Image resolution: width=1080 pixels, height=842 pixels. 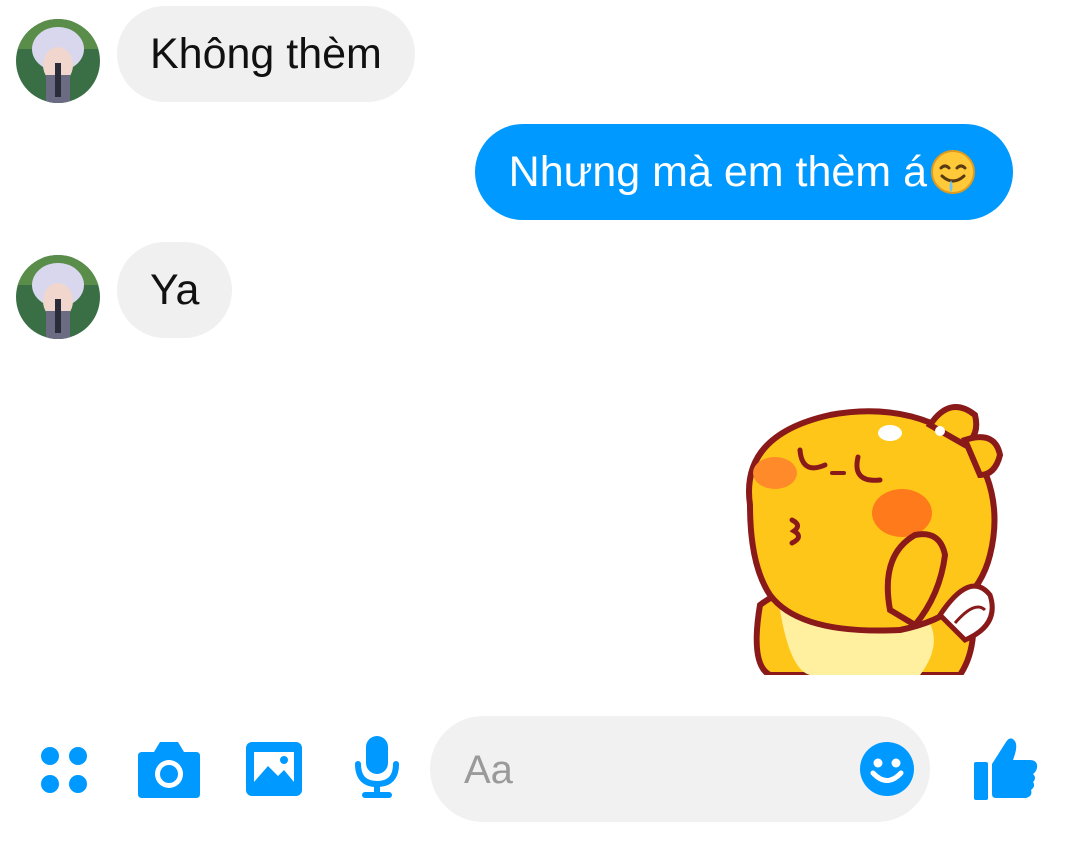 I want to click on like-icon, so click(x=1006, y=768).